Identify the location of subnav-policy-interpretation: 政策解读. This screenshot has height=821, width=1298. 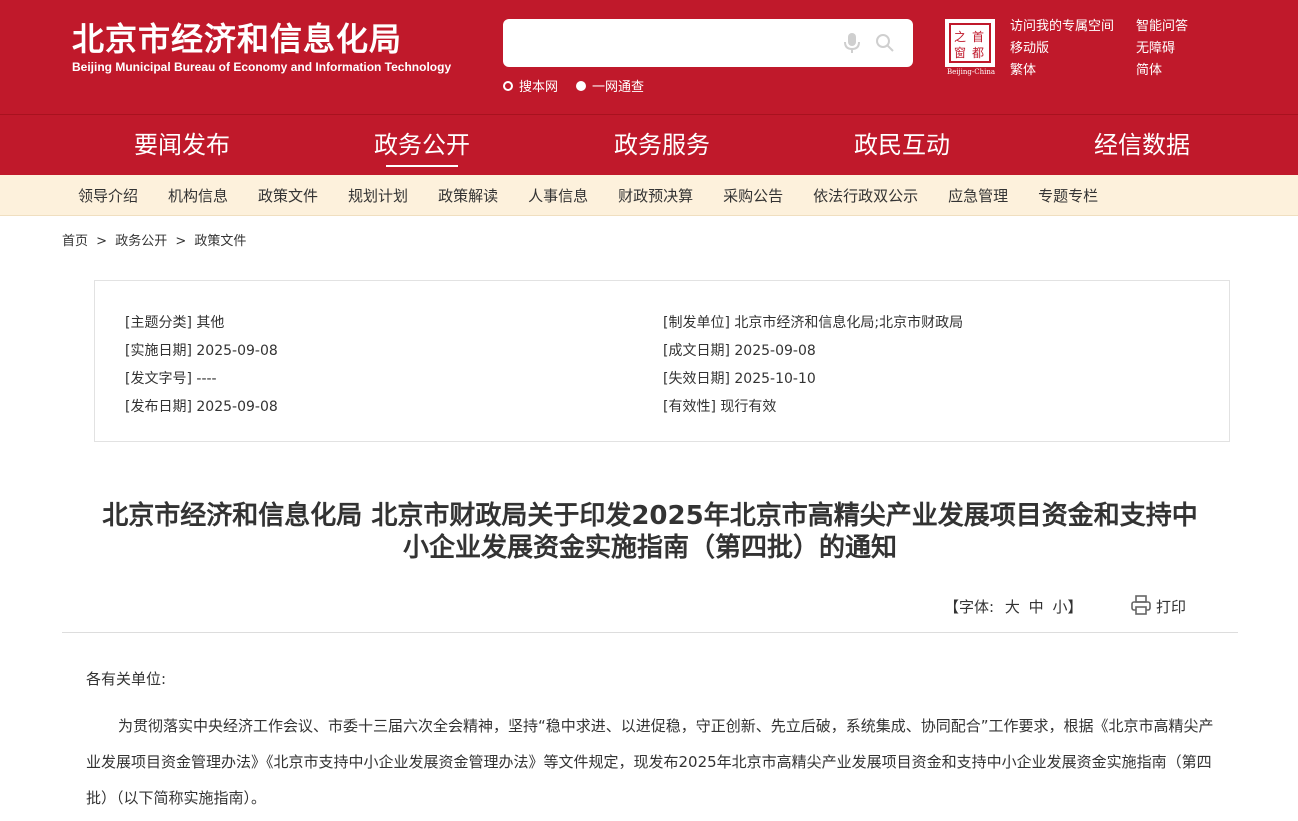
(468, 195).